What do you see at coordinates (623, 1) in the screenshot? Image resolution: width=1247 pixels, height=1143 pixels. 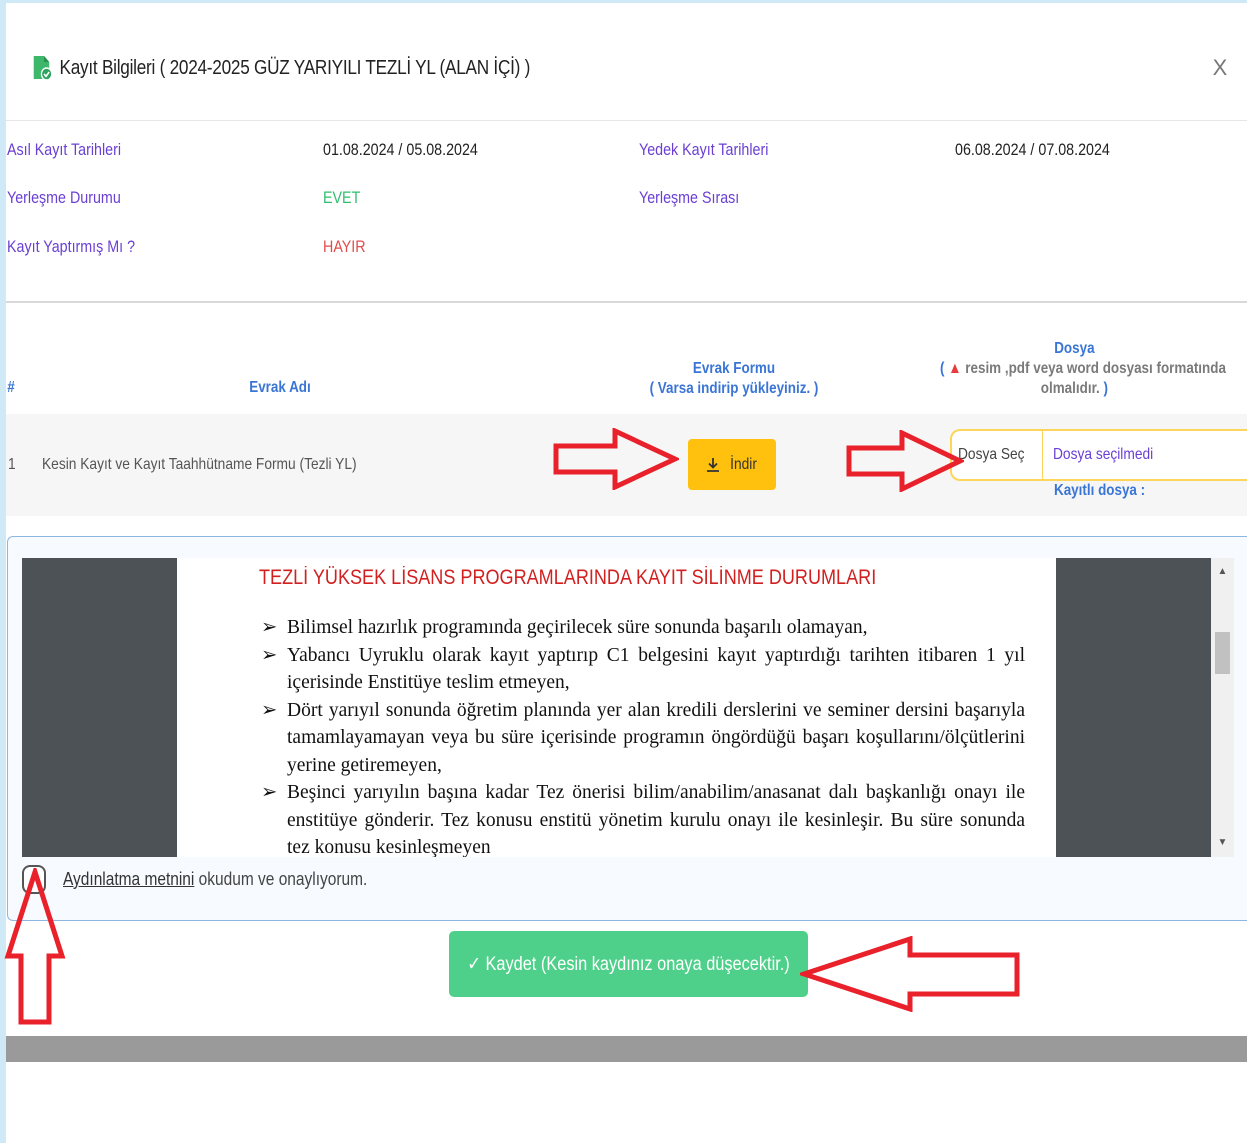 I see `window-frame-top` at bounding box center [623, 1].